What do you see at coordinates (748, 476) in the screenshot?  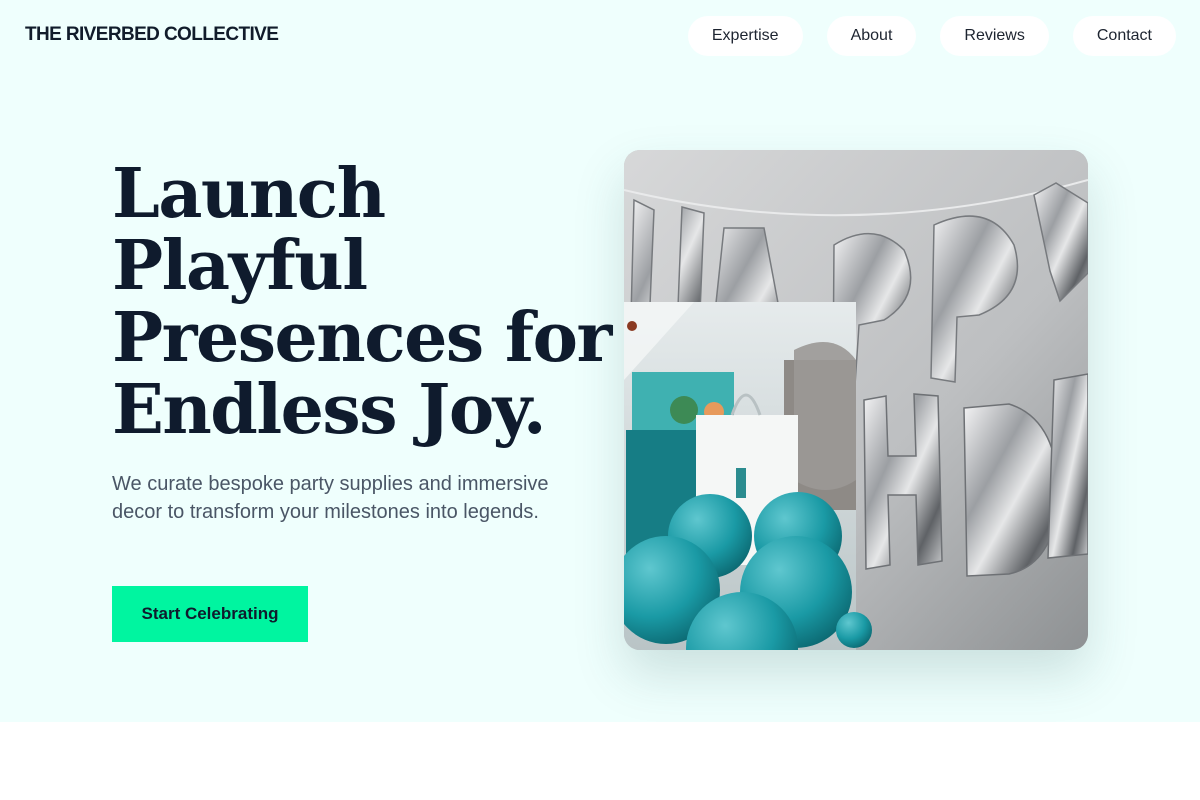 I see `gift-bags-photo` at bounding box center [748, 476].